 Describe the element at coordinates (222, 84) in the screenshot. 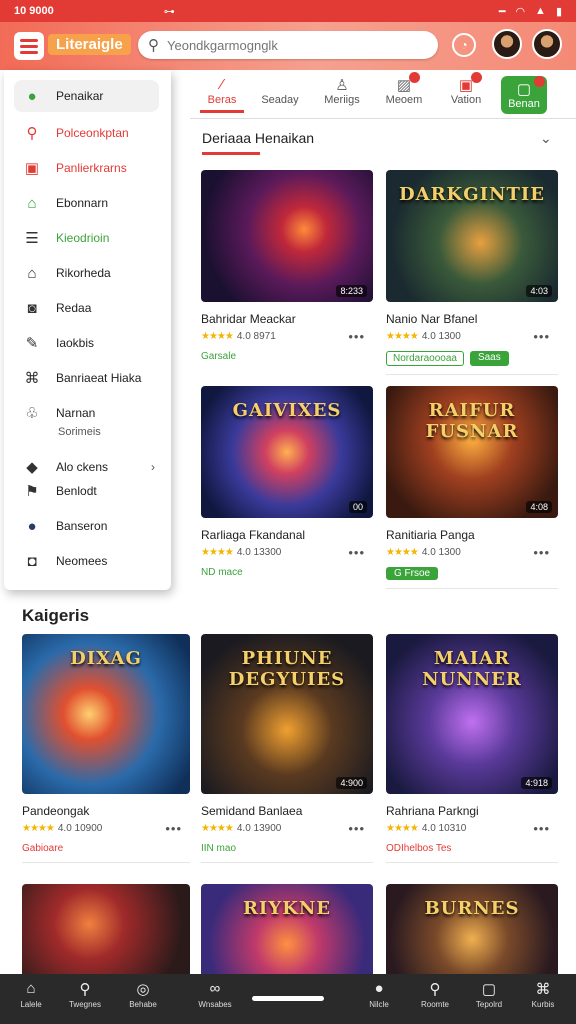

I see `slash-icon: ⁄` at that location.